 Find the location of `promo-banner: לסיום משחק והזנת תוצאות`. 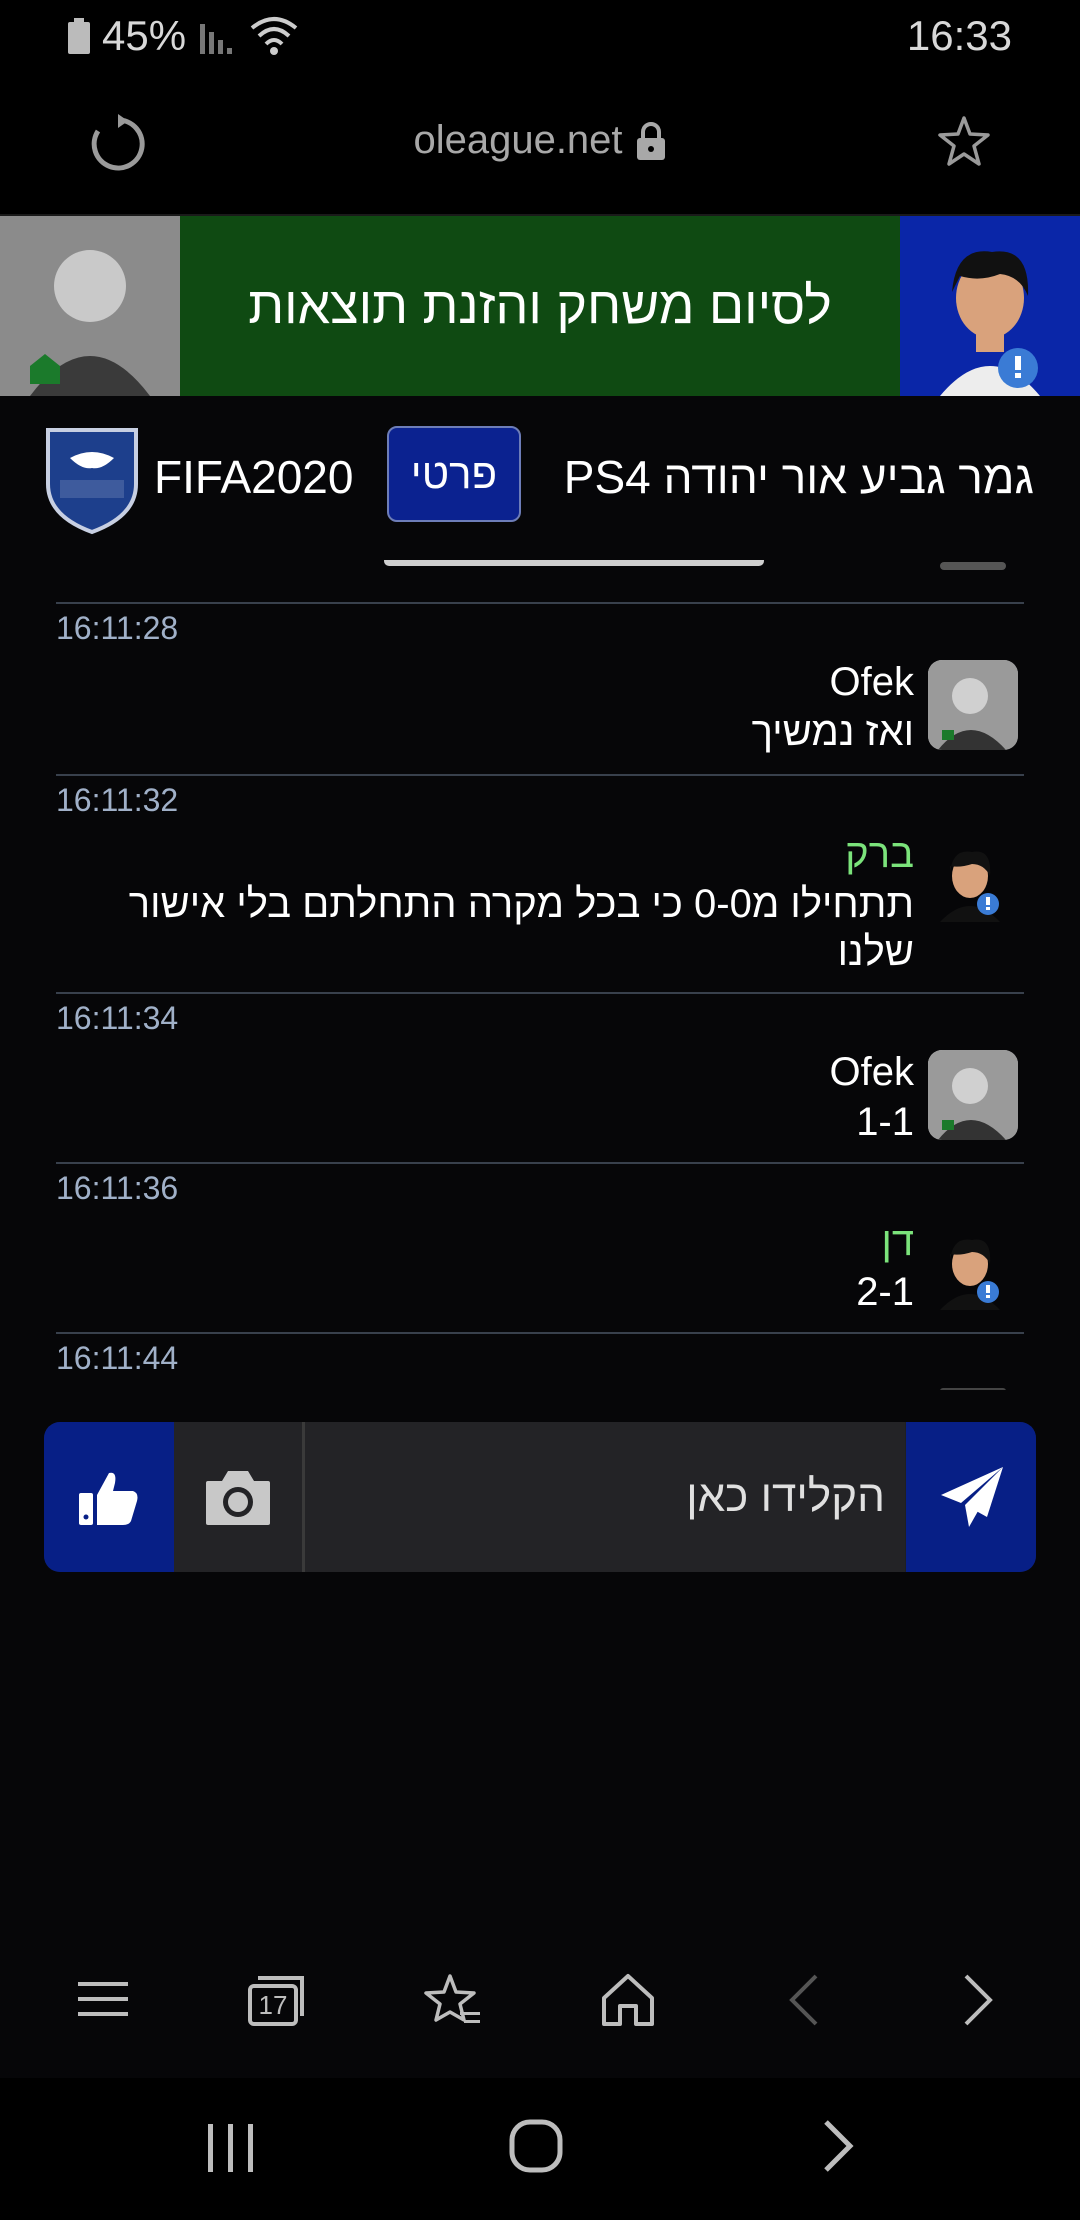

promo-banner: לסיום משחק והזנת תוצאות is located at coordinates (540, 306).